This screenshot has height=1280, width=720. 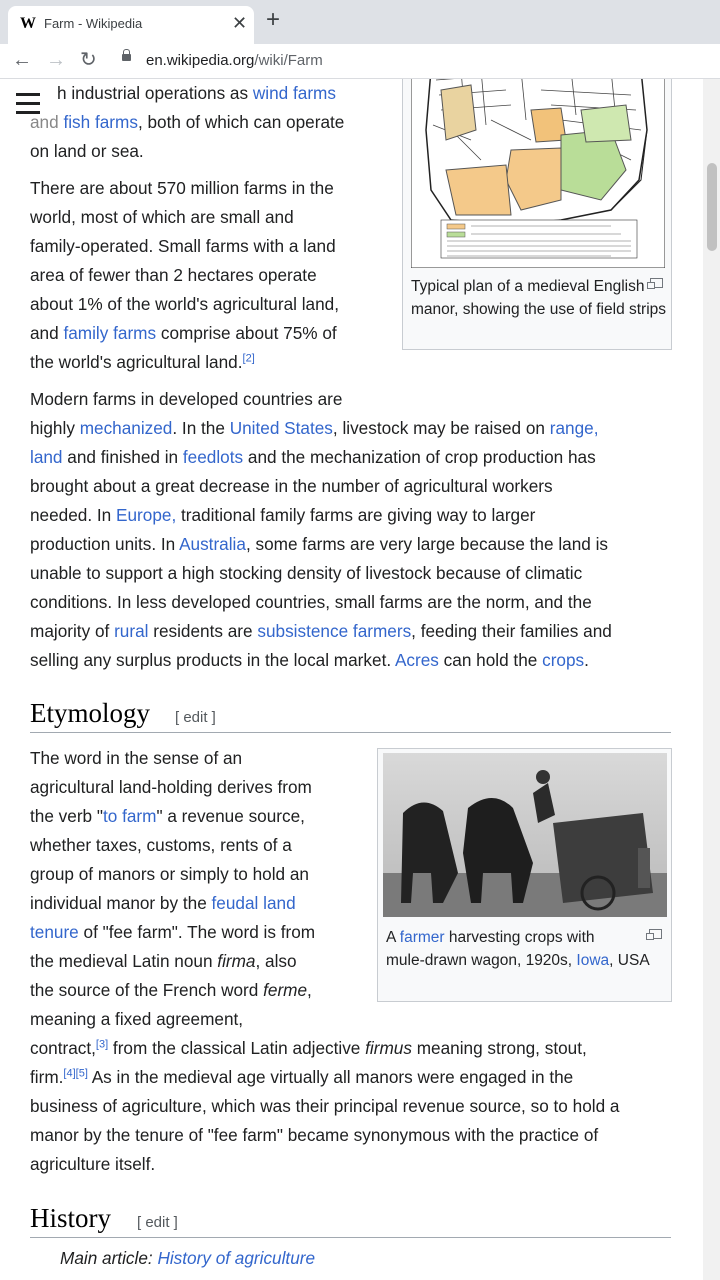 I want to click on paragraph-line: the source of the French word ferme,, so click(x=171, y=990).